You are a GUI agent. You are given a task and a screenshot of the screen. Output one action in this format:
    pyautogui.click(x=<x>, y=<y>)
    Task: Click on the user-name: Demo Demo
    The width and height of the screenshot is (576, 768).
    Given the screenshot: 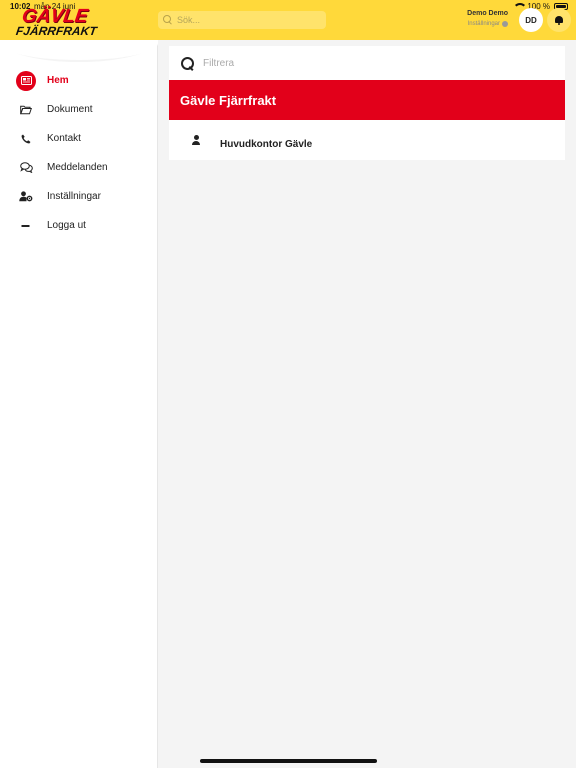 What is the action you would take?
    pyautogui.click(x=487, y=13)
    